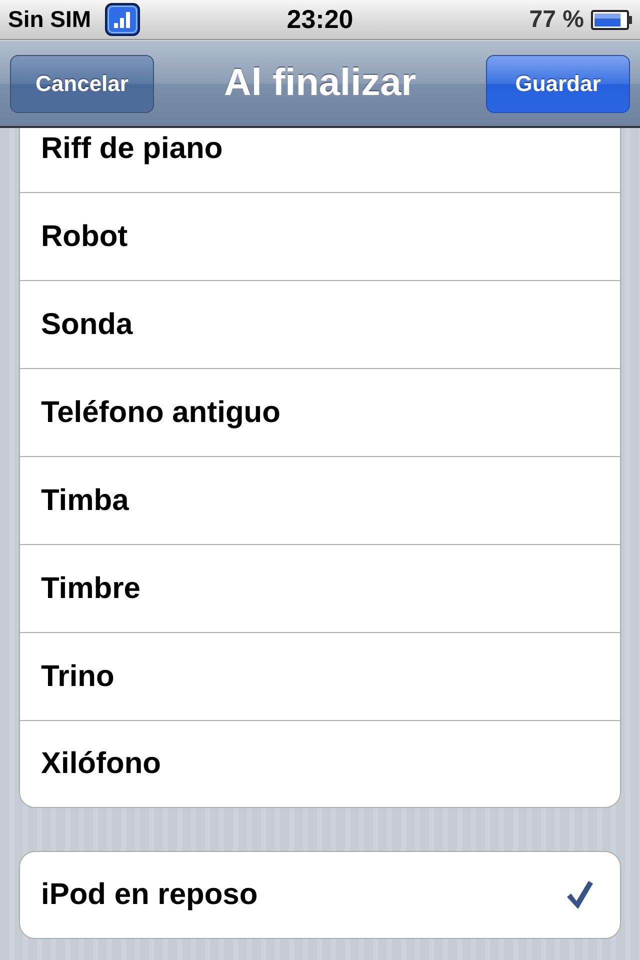  I want to click on save-button: Guardar, so click(558, 83).